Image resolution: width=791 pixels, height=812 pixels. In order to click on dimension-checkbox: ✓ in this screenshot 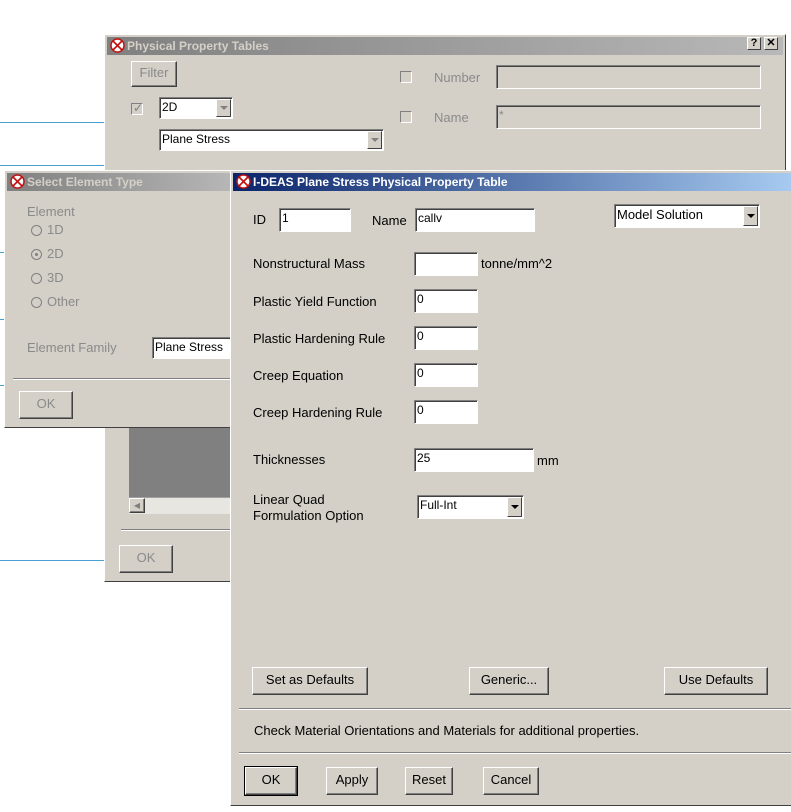, I will do `click(137, 108)`.